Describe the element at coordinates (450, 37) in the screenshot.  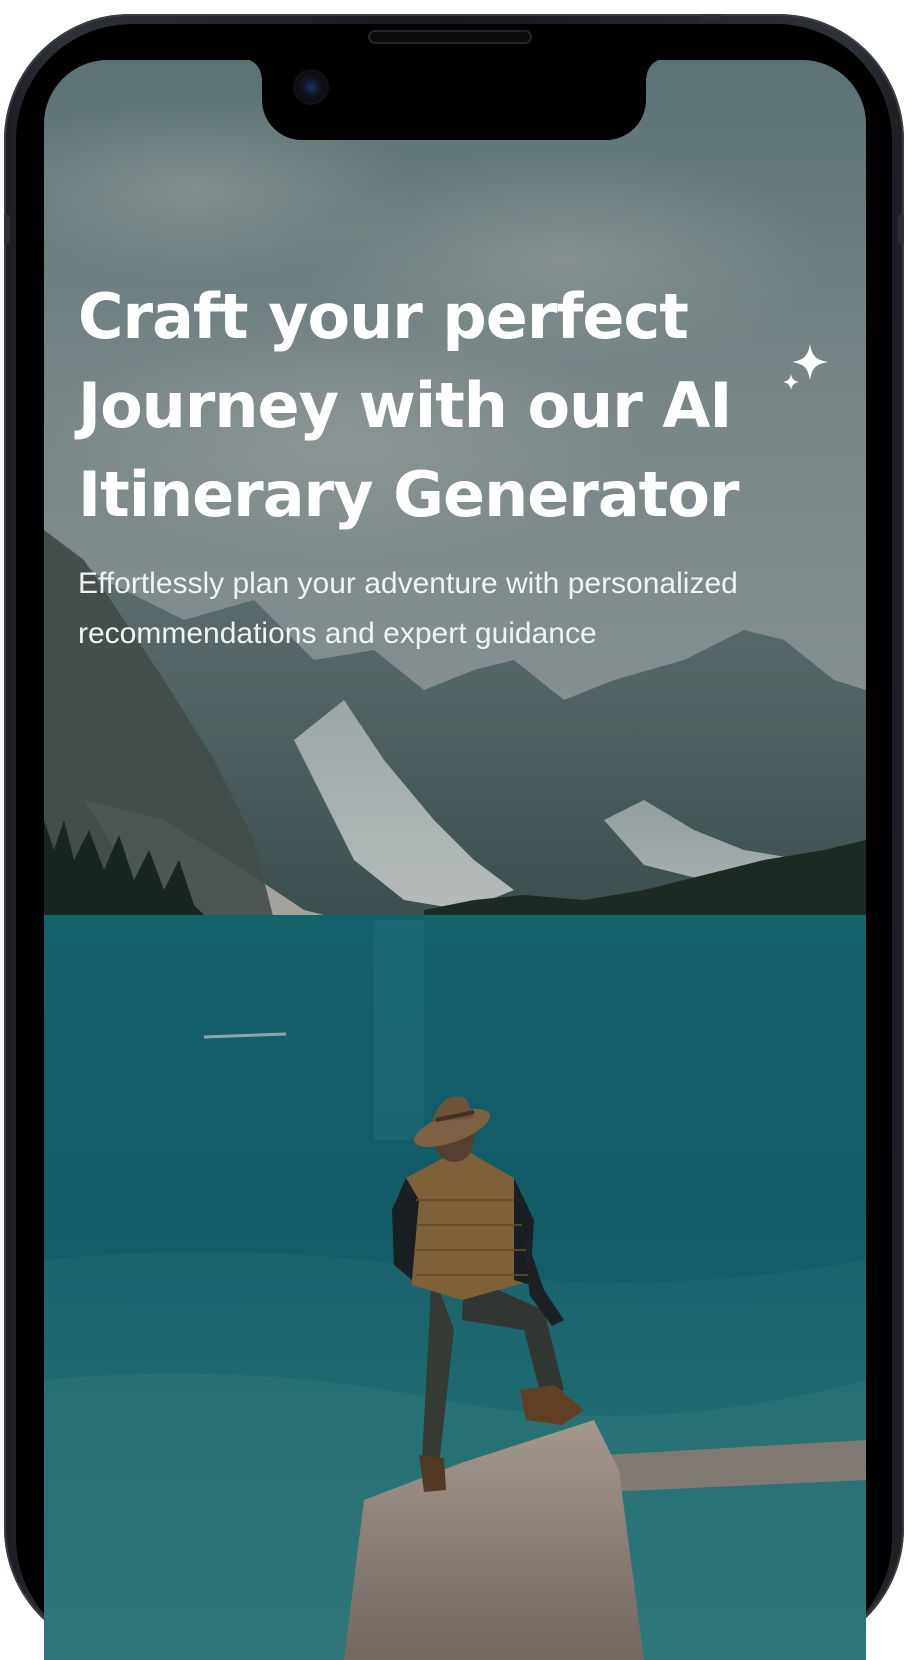
I see `speaker-grille` at that location.